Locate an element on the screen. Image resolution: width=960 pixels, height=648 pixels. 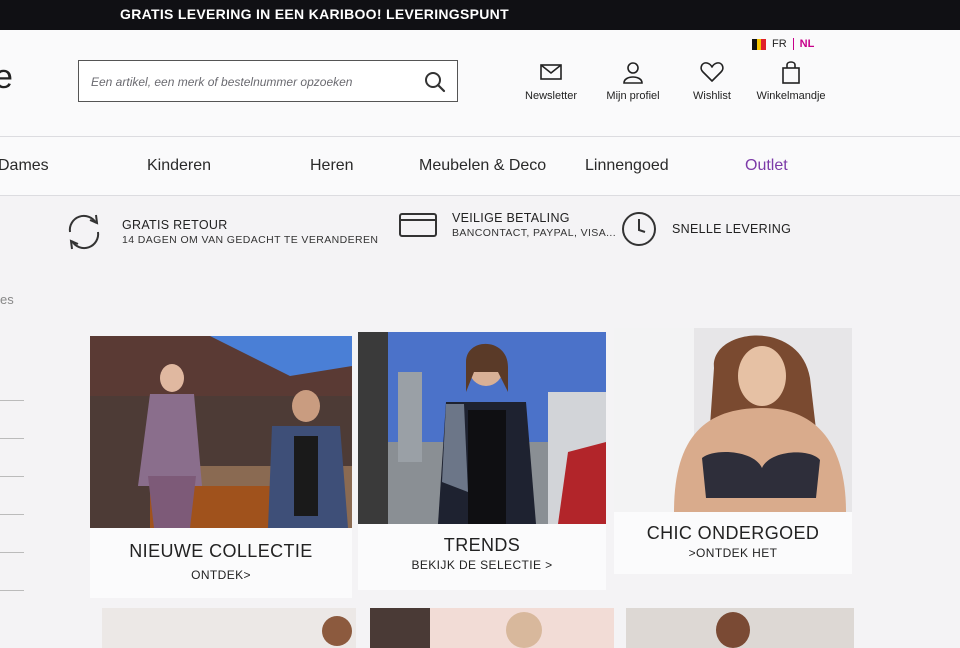
usp-title: VEILIGE BETALING is located at coordinates (511, 218).